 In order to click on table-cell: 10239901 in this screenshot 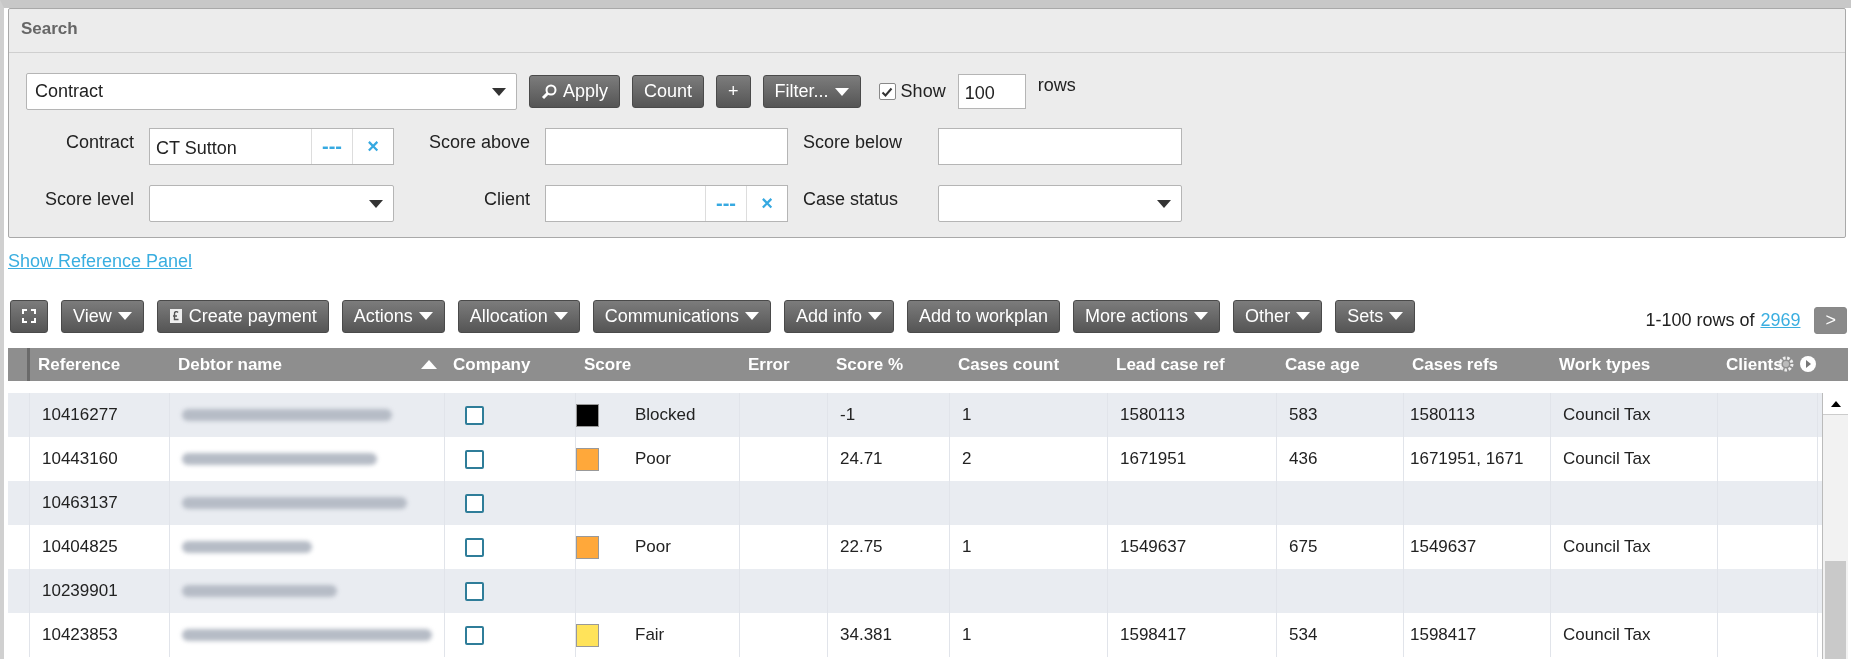, I will do `click(80, 591)`.